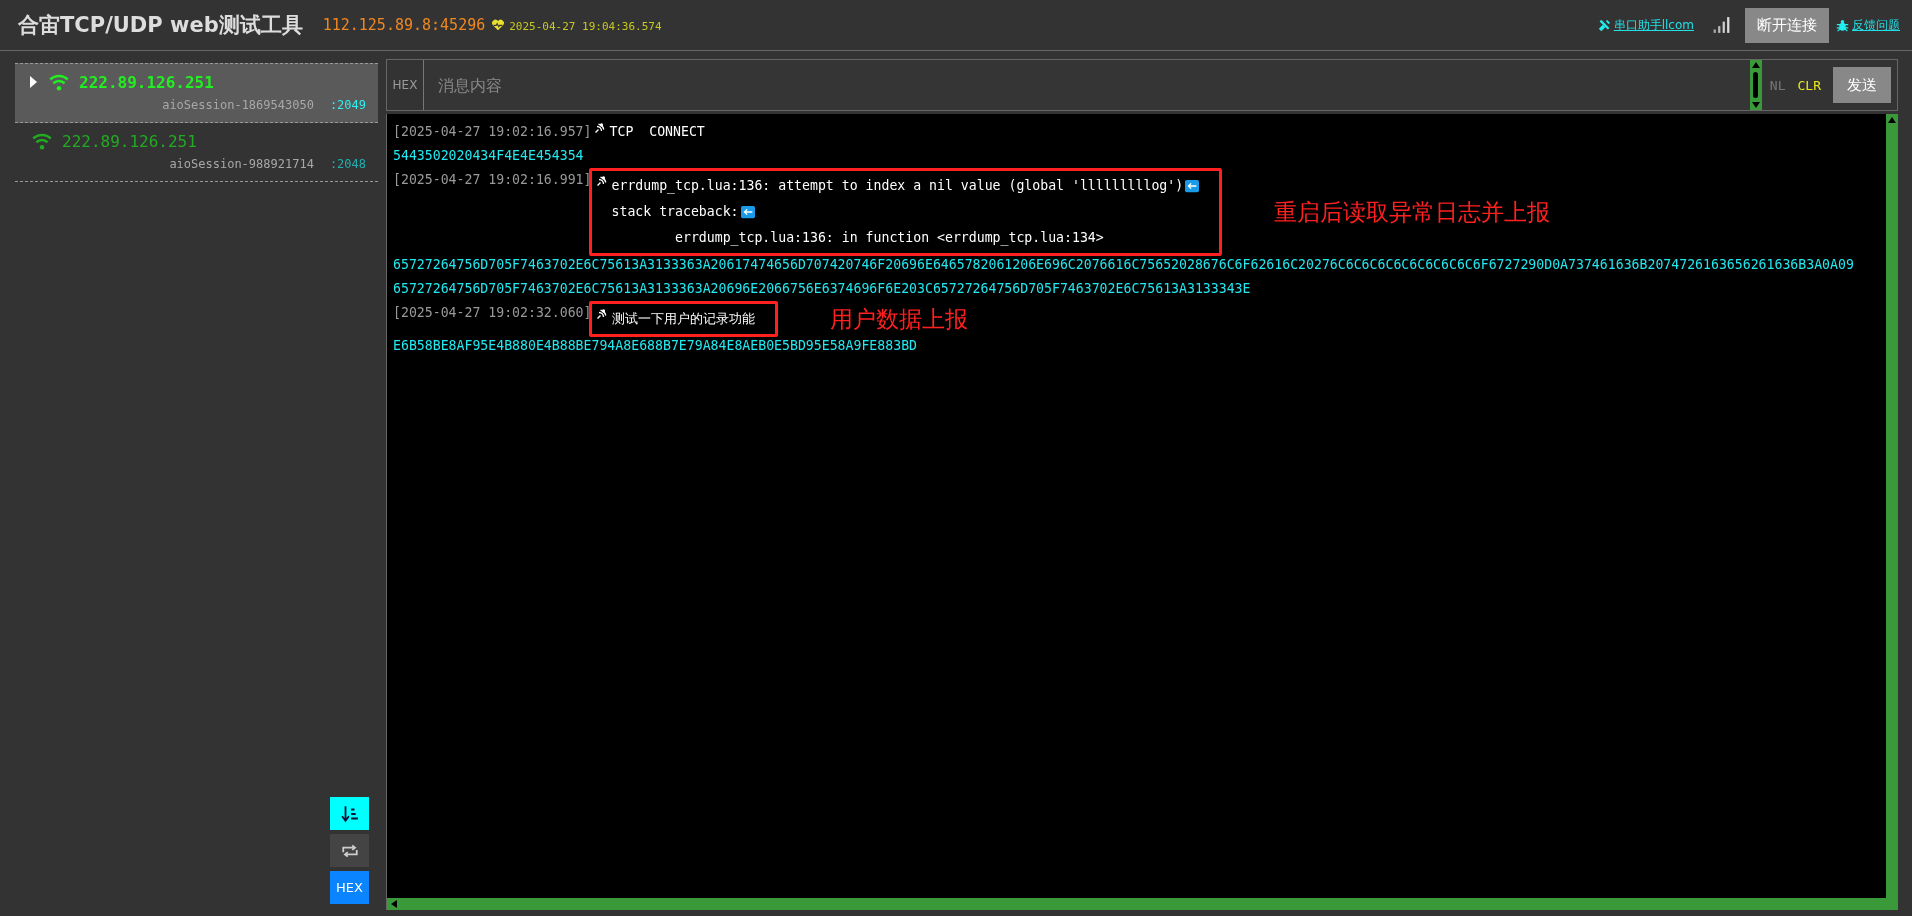  What do you see at coordinates (196, 152) in the screenshot?
I see `session-item: 222.89.126.251 aioSession-988921714 :2048` at bounding box center [196, 152].